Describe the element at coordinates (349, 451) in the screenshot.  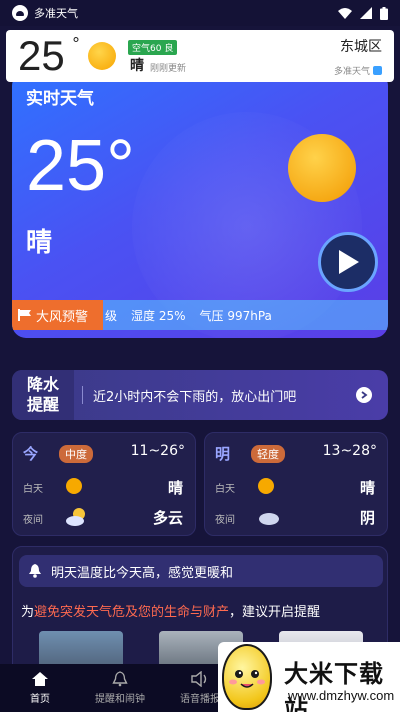
I see `temp-range: 13~28°` at that location.